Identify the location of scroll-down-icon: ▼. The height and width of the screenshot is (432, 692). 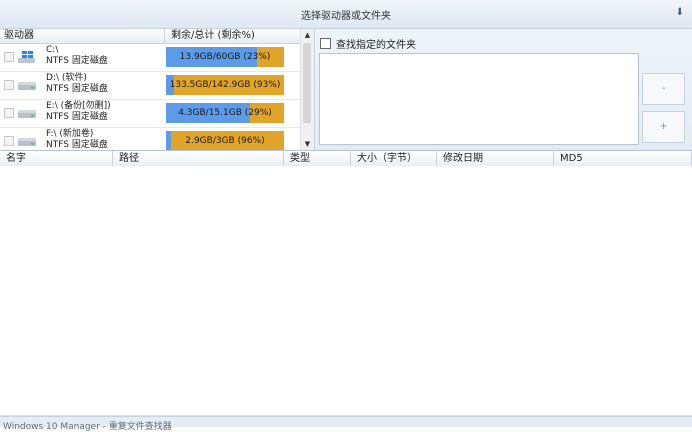
(307, 144).